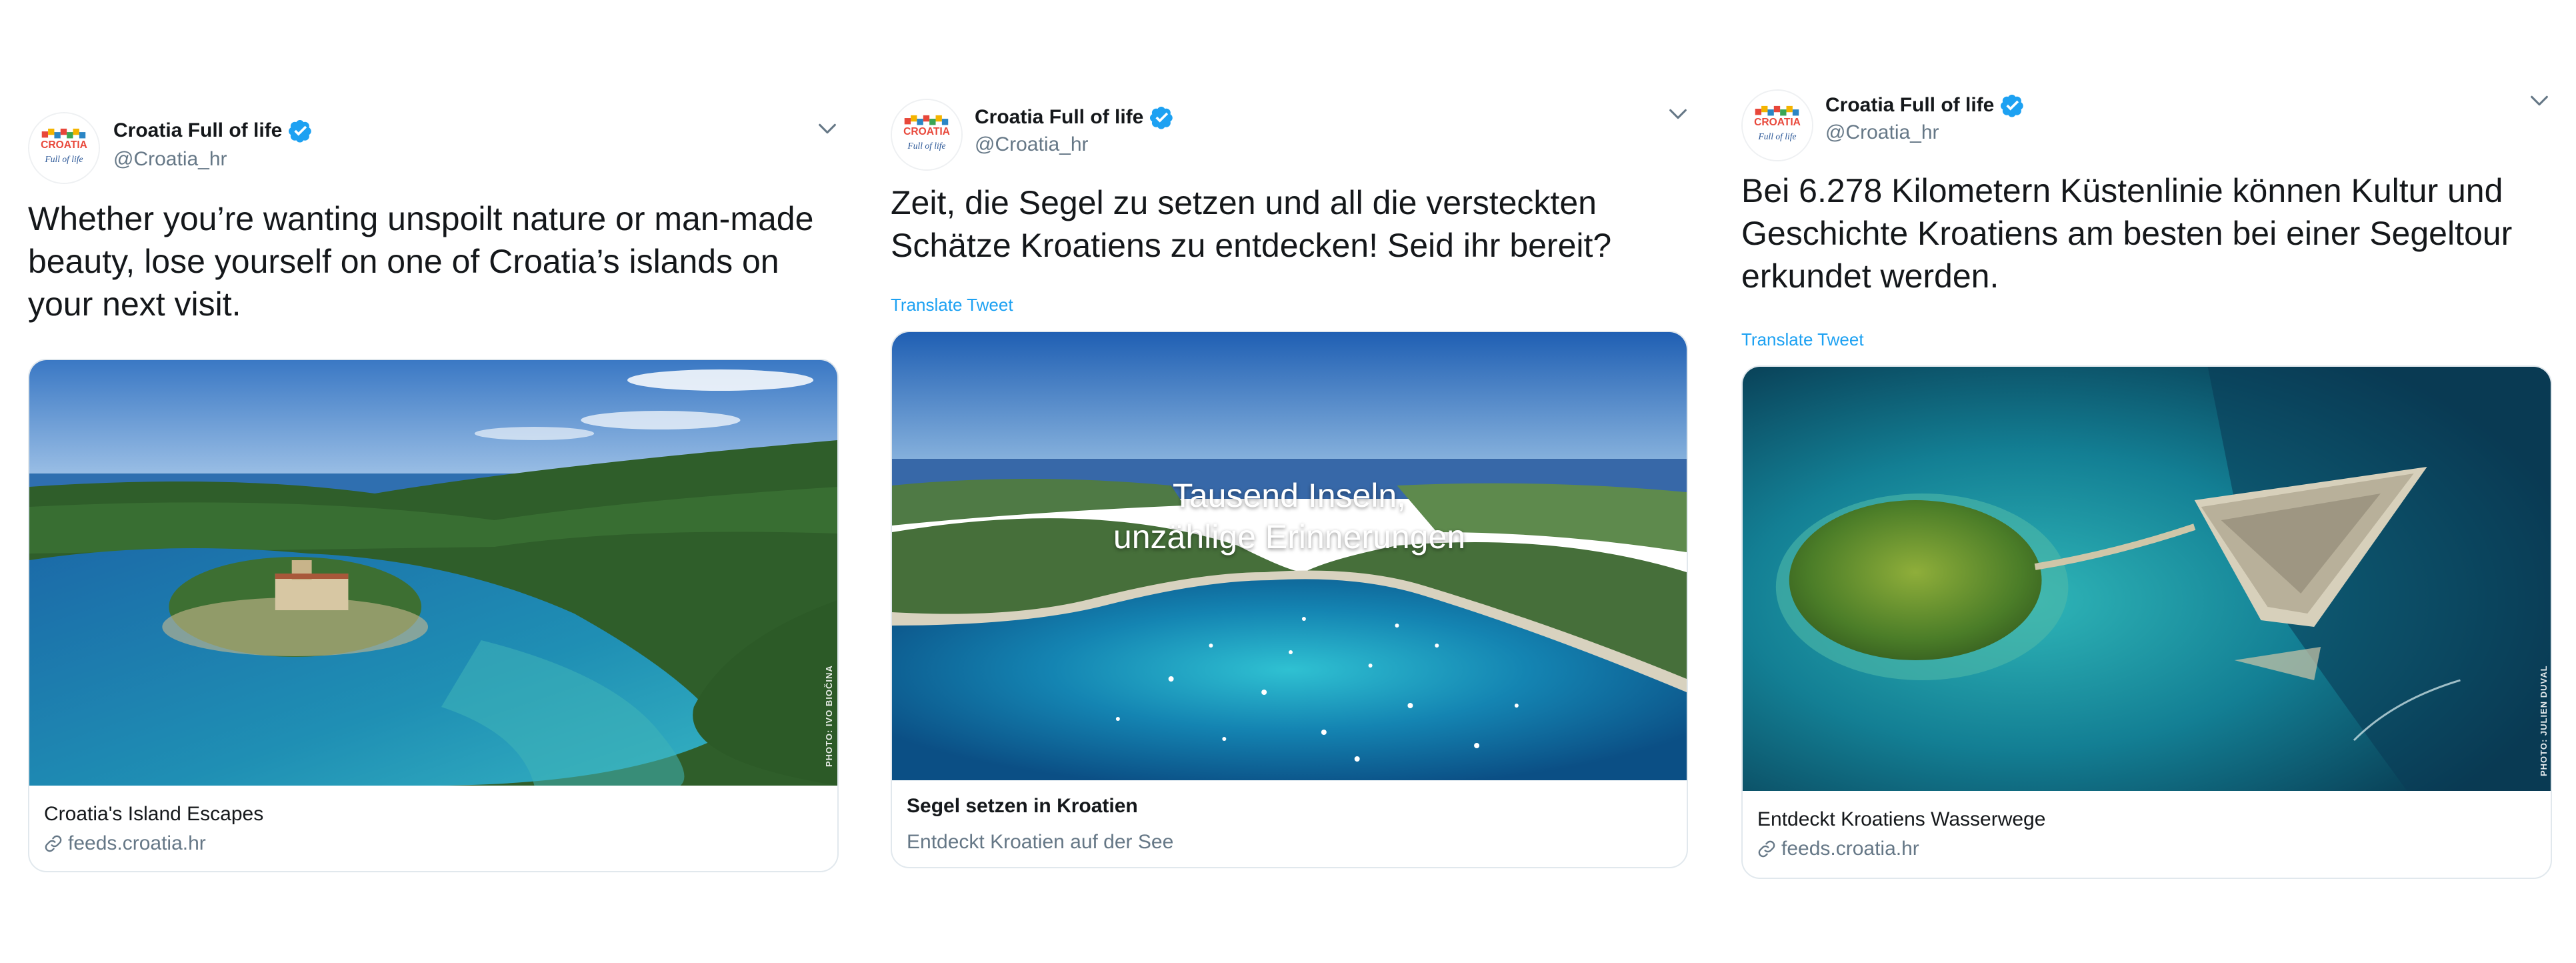 The height and width of the screenshot is (963, 2576). I want to click on card-overlay-text: Tausend Inseln, unzählige Erinnerungen, so click(1289, 516).